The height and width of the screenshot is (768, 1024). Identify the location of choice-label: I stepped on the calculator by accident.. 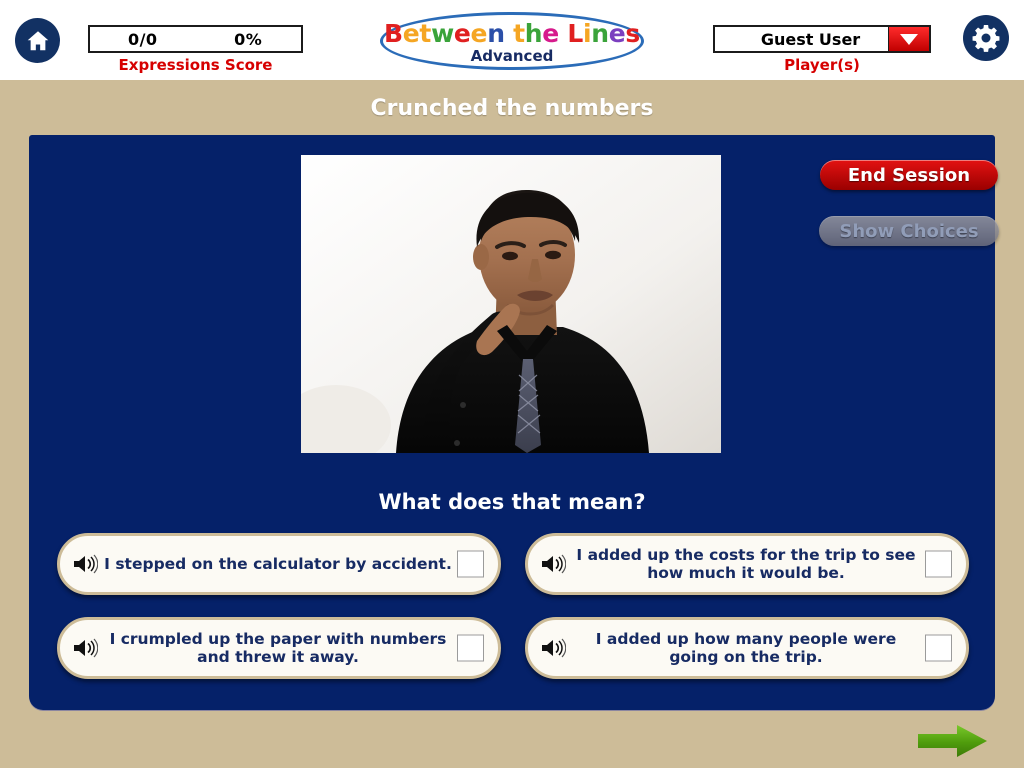
(278, 563).